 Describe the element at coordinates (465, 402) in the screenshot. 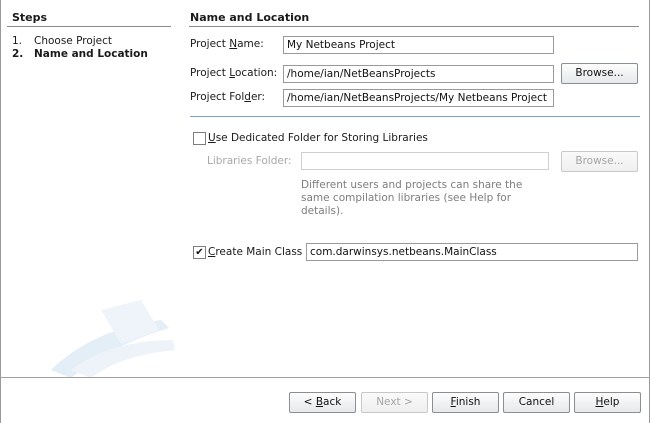

I see `finish-button: Finish` at that location.